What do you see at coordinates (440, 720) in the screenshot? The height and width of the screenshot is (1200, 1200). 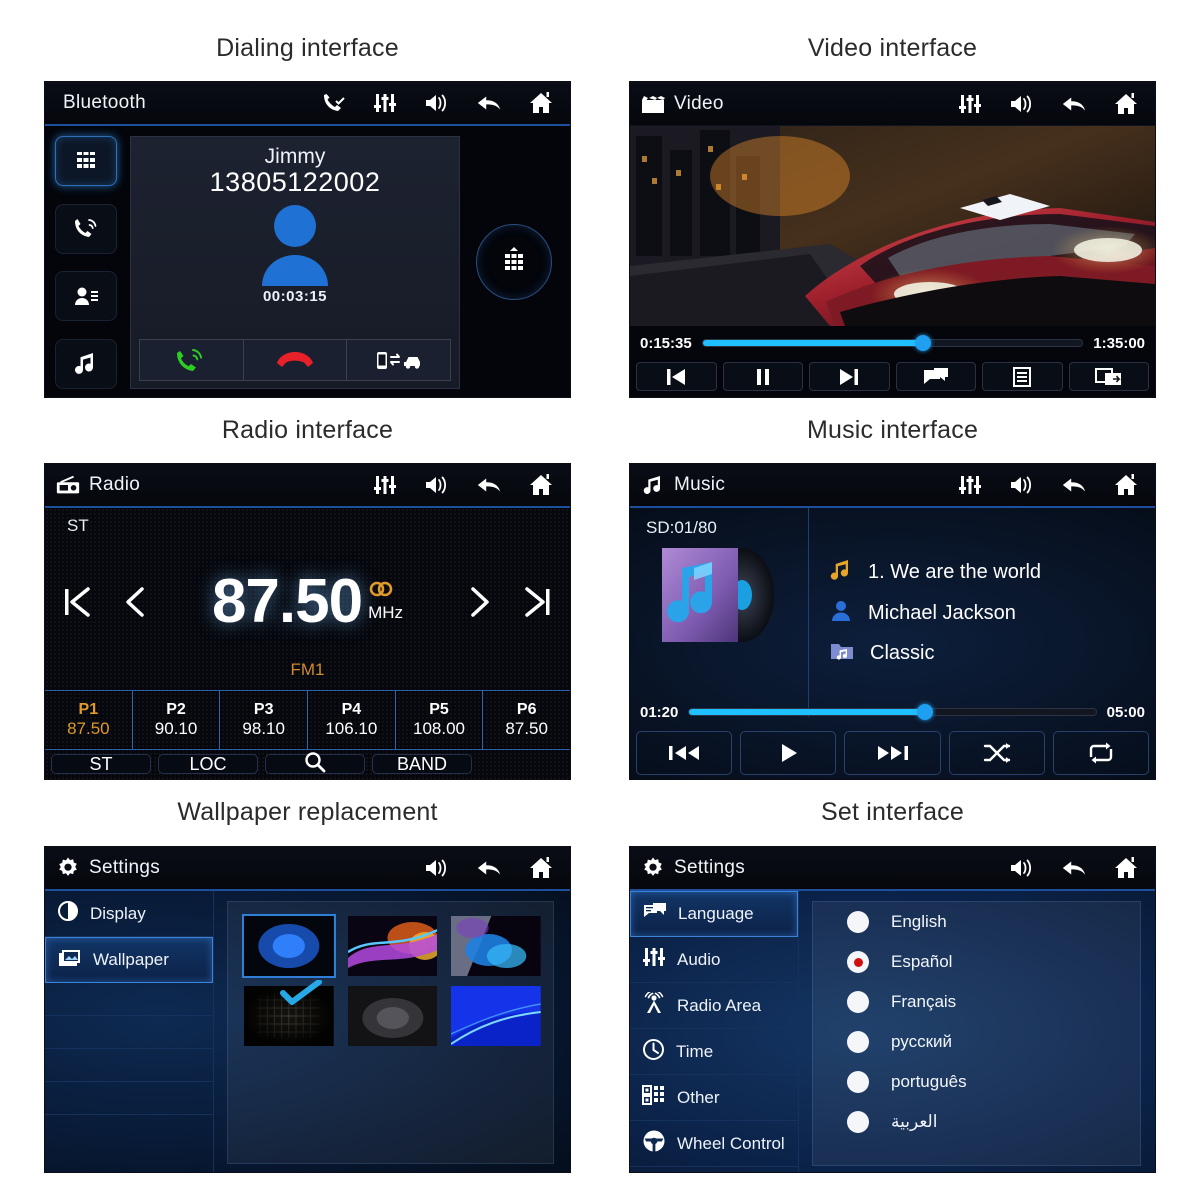 I see `preset-p5: P5 108.00` at bounding box center [440, 720].